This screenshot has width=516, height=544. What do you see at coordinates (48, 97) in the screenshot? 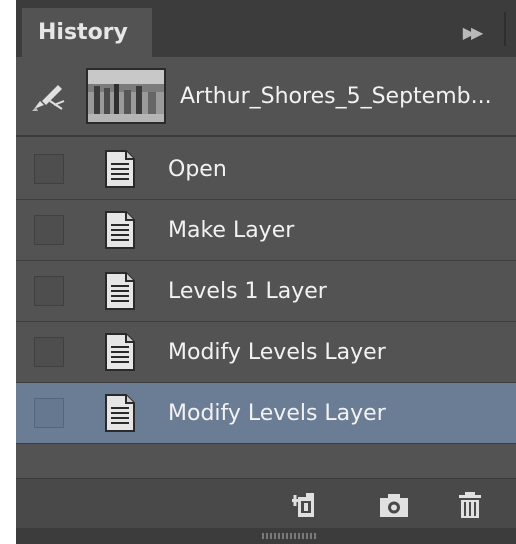
I see `history-brush-icon` at bounding box center [48, 97].